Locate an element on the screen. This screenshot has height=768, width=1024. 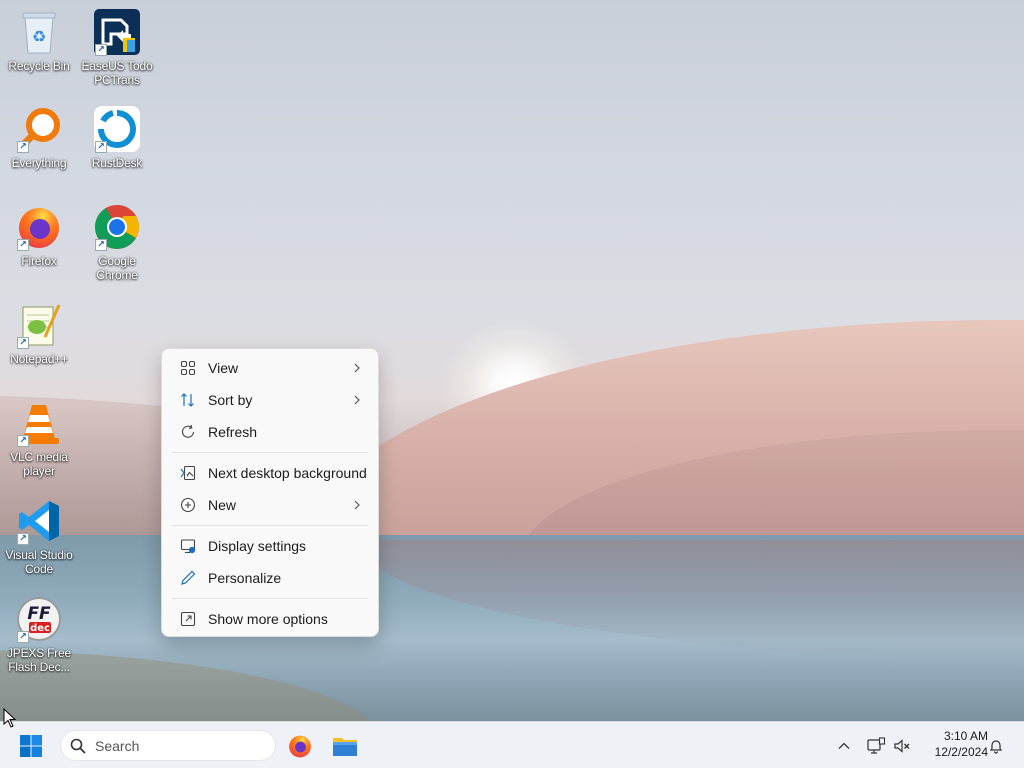
desktop-icon-recycle-bin: ♻ Recycle Bin is located at coordinates (39, 40).